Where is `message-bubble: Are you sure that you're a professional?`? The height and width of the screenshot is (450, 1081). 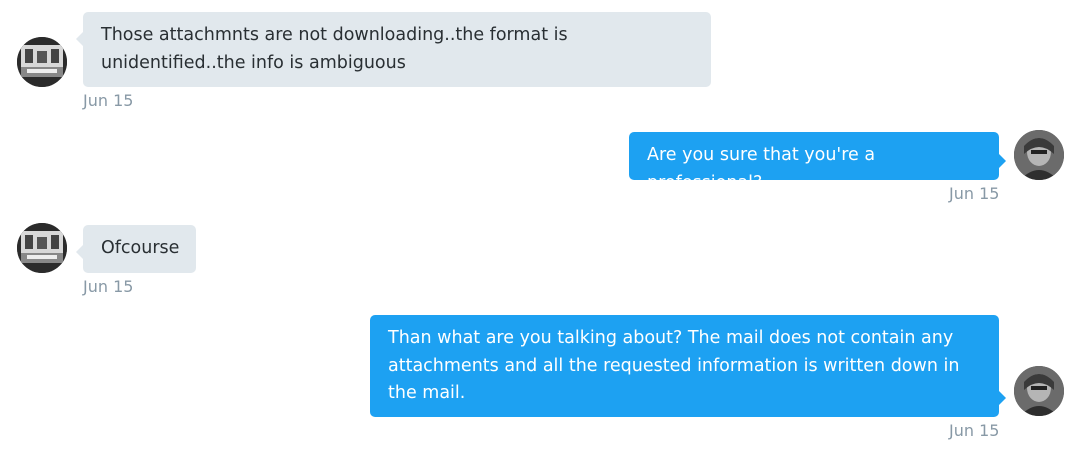
message-bubble: Are you sure that you're a professional? is located at coordinates (817, 162).